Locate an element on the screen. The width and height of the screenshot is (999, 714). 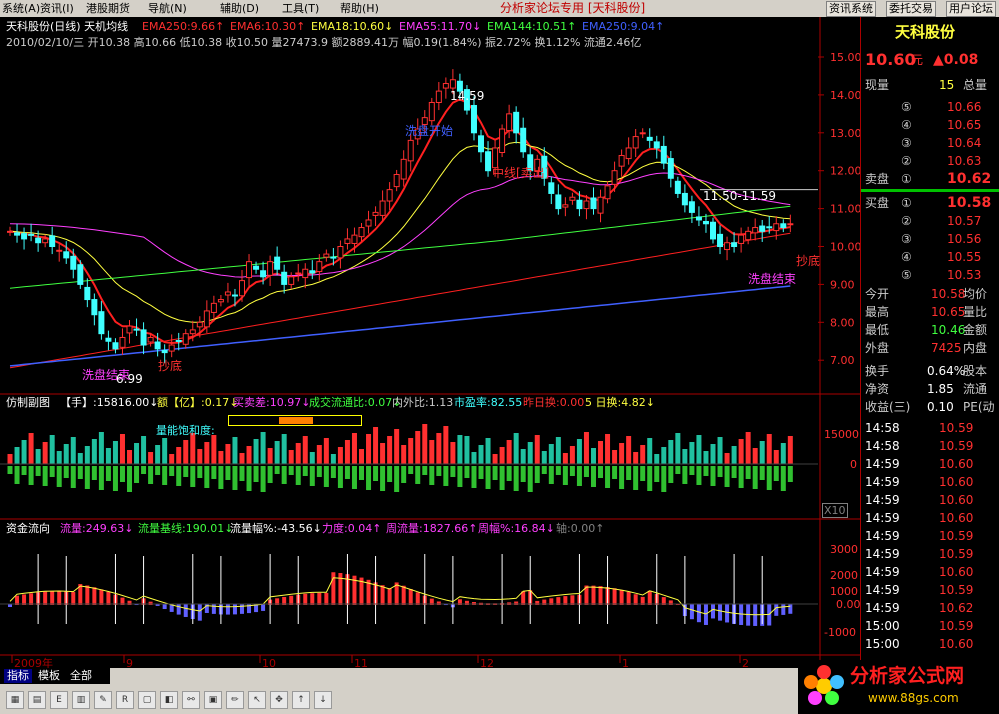
annot-mid-line: 中线[卖出] is located at coordinates (520, 172).